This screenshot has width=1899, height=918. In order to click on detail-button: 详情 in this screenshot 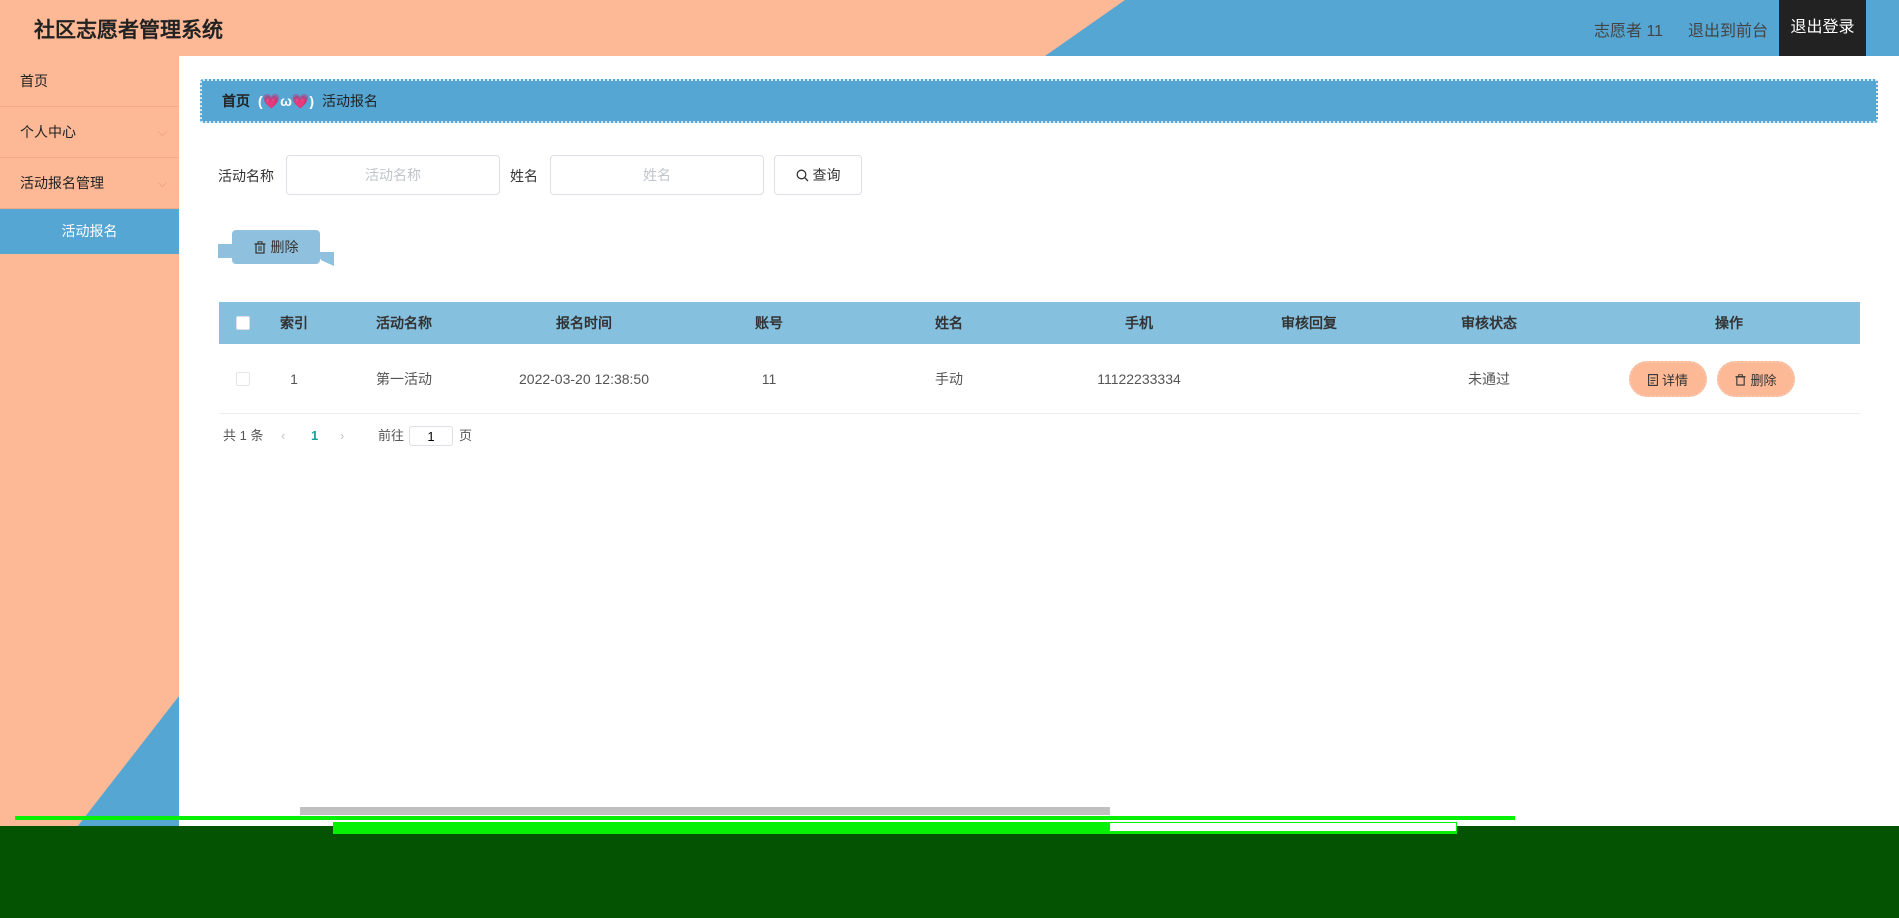, I will do `click(1668, 379)`.